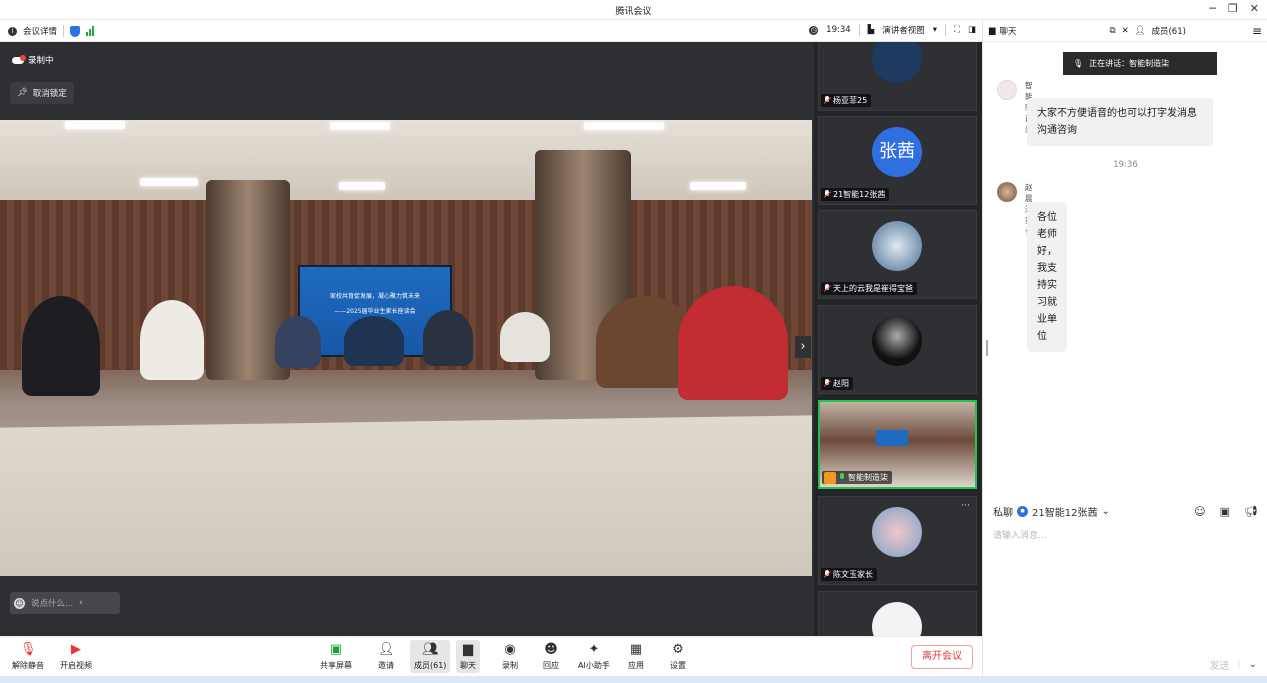 Image resolution: width=1267 pixels, height=683 pixels. What do you see at coordinates (636, 656) in the screenshot?
I see `apps-button: ▦ 应用` at bounding box center [636, 656].